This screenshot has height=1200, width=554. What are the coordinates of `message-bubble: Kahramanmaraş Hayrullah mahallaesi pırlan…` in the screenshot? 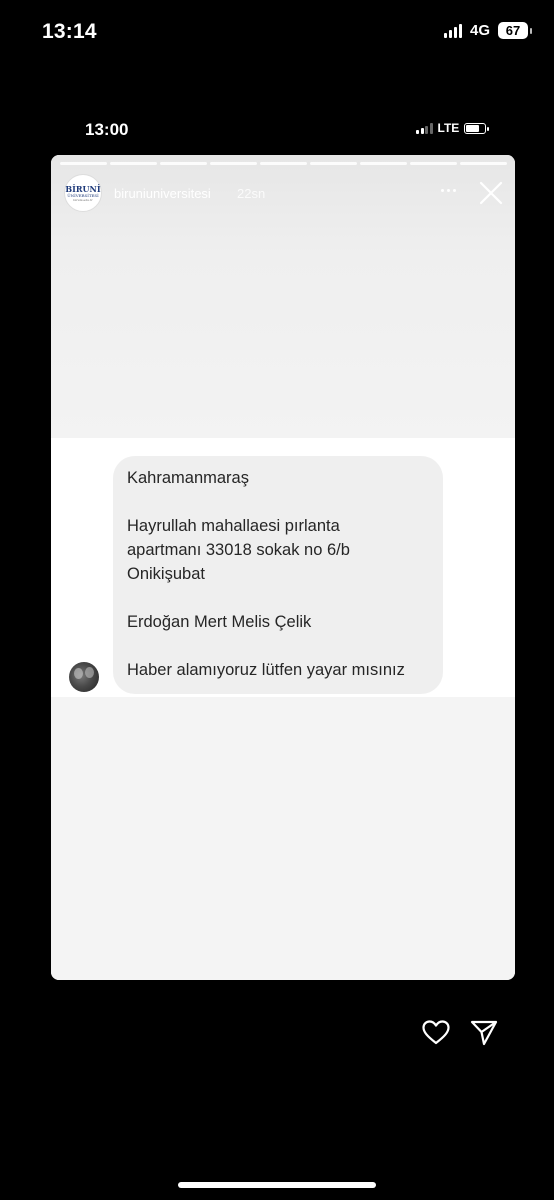 It's located at (278, 575).